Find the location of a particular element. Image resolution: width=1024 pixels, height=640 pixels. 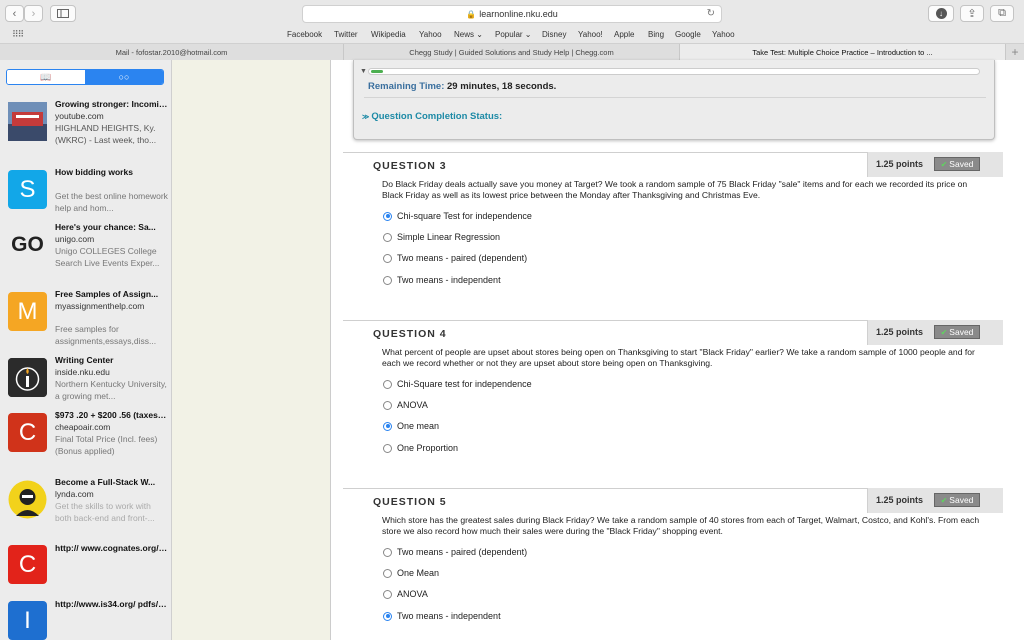

answer-option: Simple Linear Regression is located at coordinates (441, 237).